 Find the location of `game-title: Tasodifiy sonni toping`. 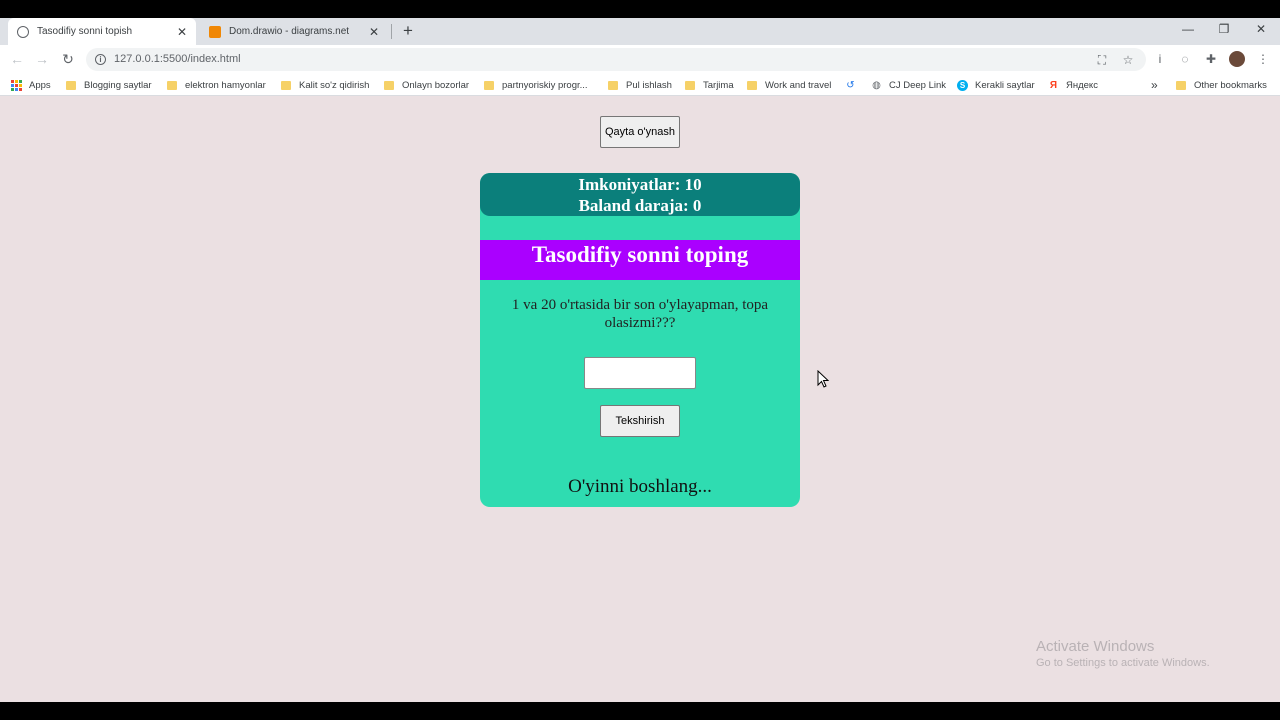

game-title: Tasodifiy sonni toping is located at coordinates (640, 260).